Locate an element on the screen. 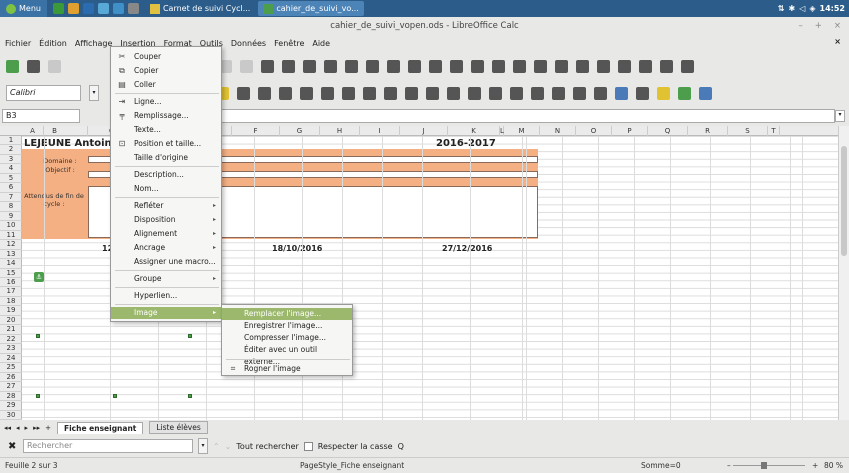  row-header: 29 is located at coordinates (11, 406).